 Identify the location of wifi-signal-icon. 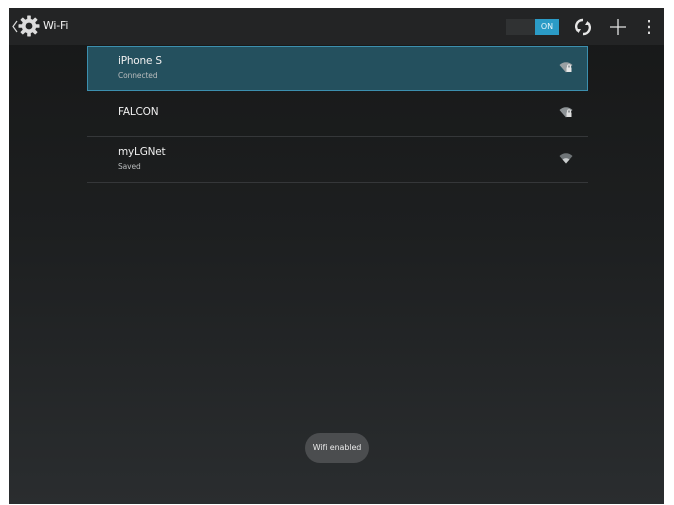
(566, 158).